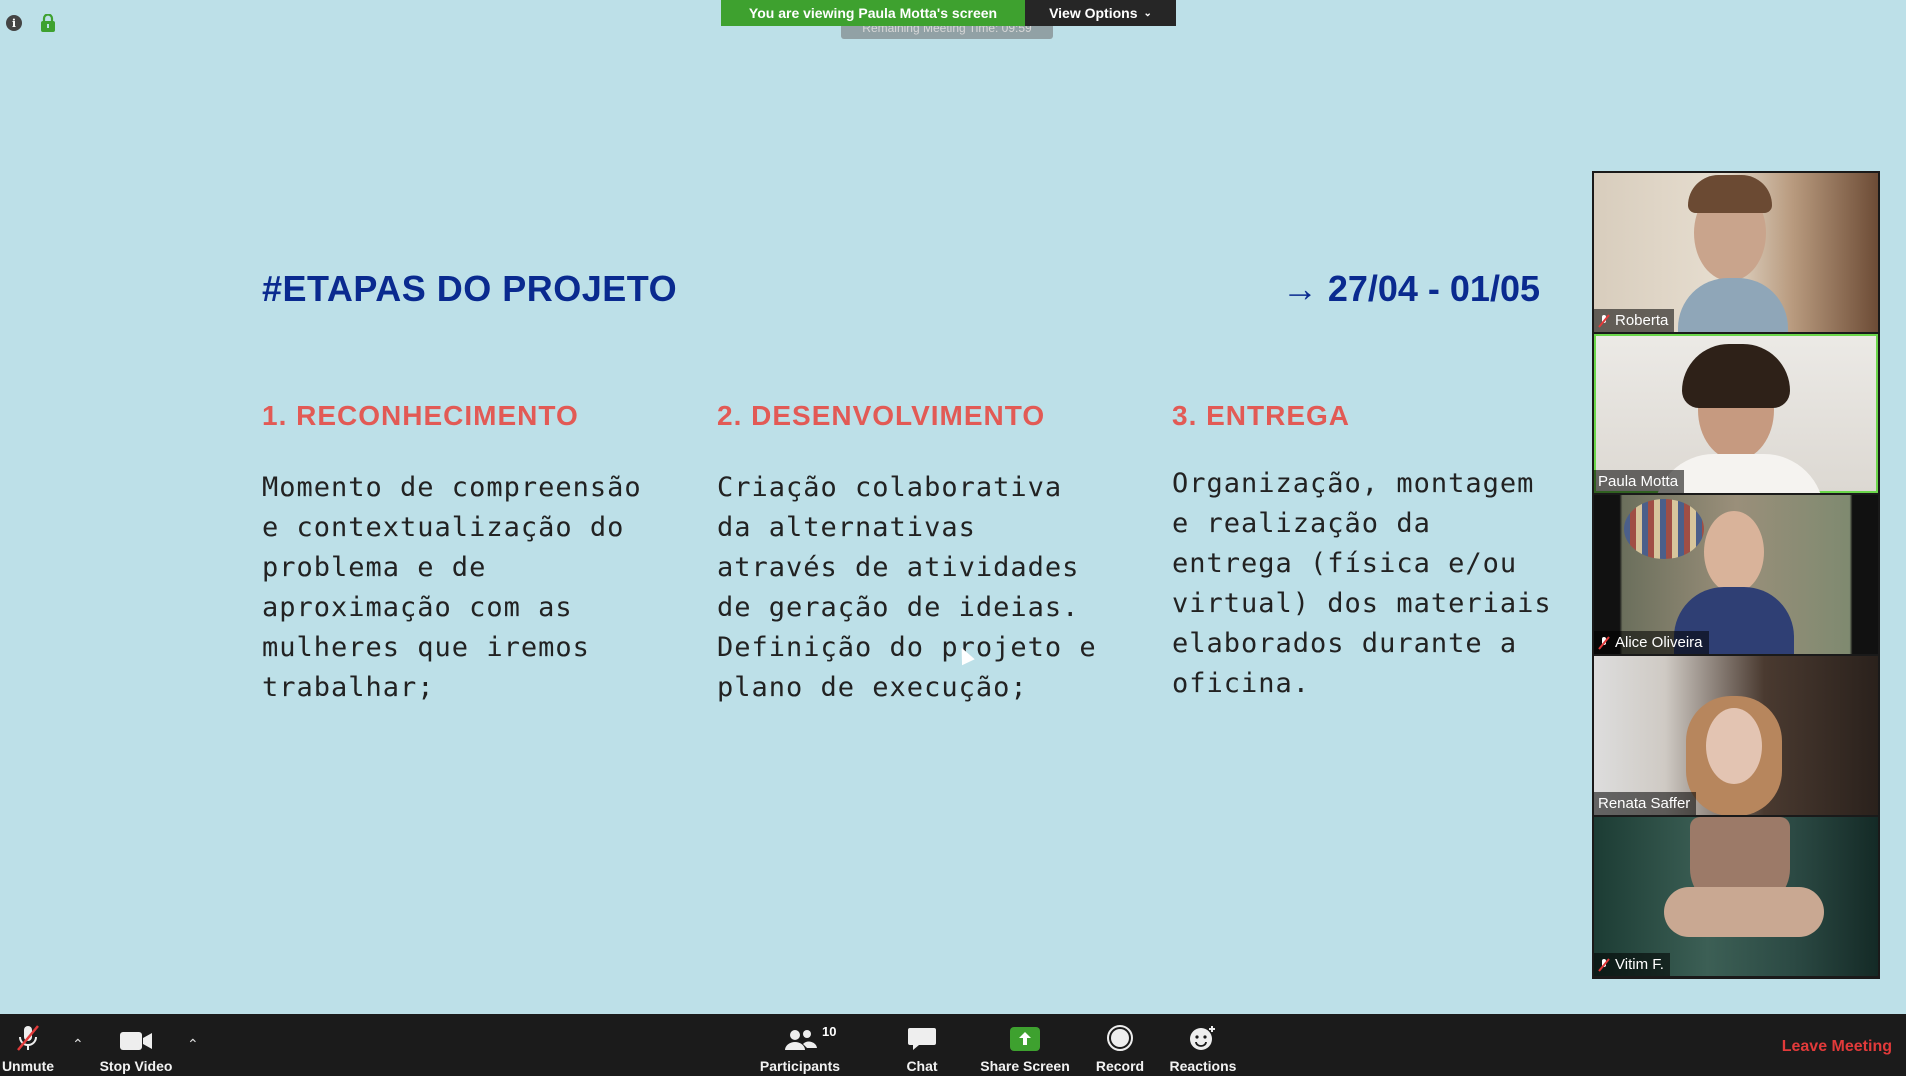 This screenshot has width=1906, height=1076. I want to click on participant-name-tag: Renata Saffer, so click(1645, 803).